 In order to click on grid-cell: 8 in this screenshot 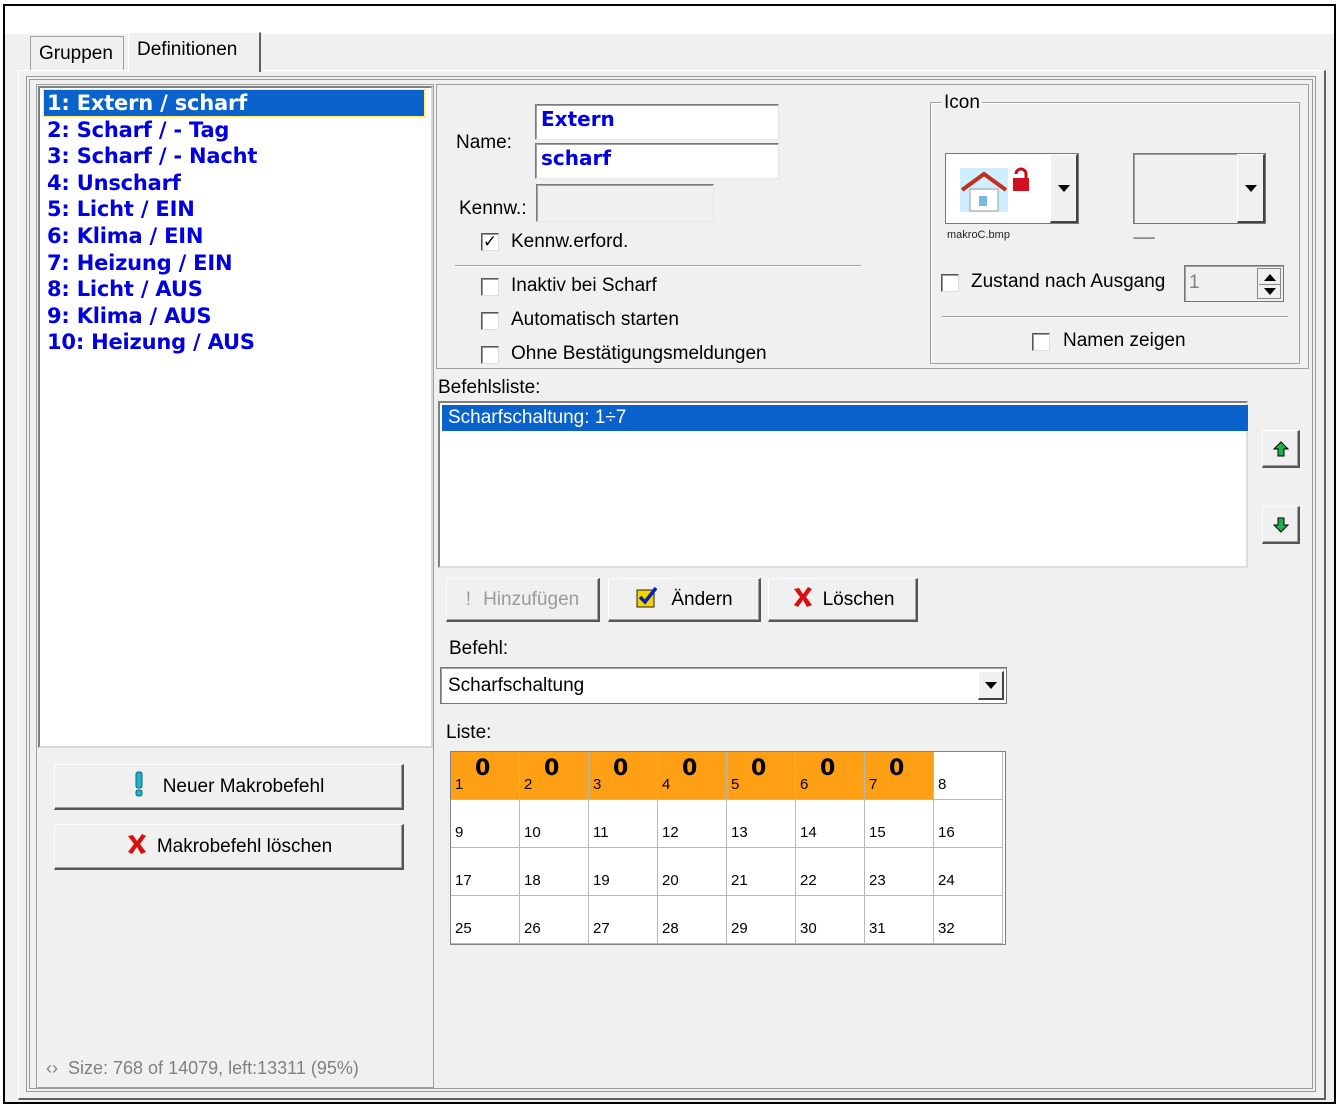, I will do `click(968, 776)`.